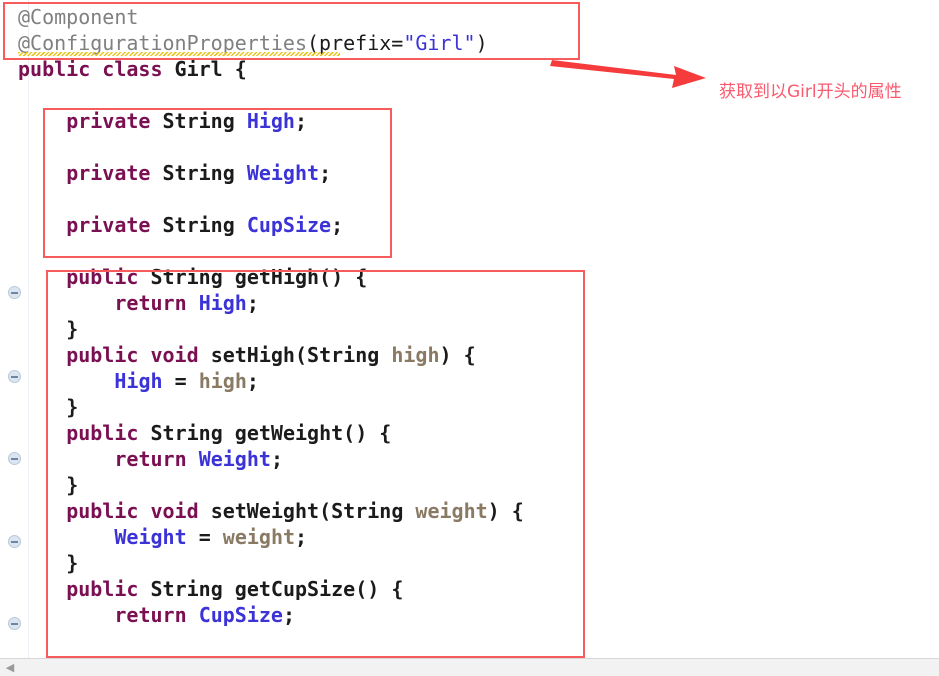  I want to click on code-token: setWeight, so click(265, 511).